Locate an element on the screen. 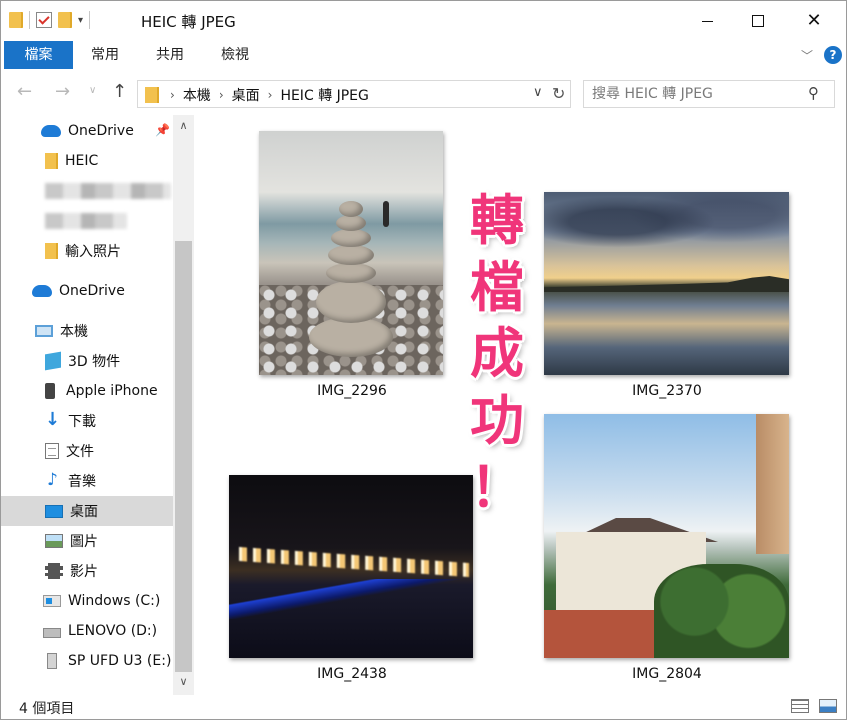 This screenshot has width=847, height=720. sunset-river-photo is located at coordinates (666, 283).